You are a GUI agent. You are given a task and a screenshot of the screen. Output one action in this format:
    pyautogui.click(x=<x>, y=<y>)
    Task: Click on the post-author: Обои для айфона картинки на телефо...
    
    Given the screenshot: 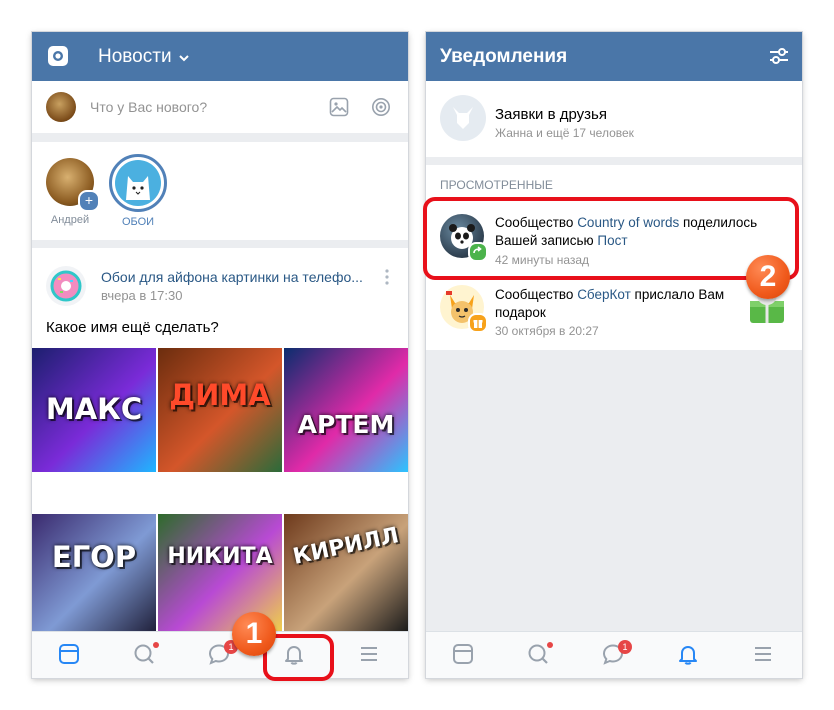 What is the action you would take?
    pyautogui.click(x=232, y=277)
    